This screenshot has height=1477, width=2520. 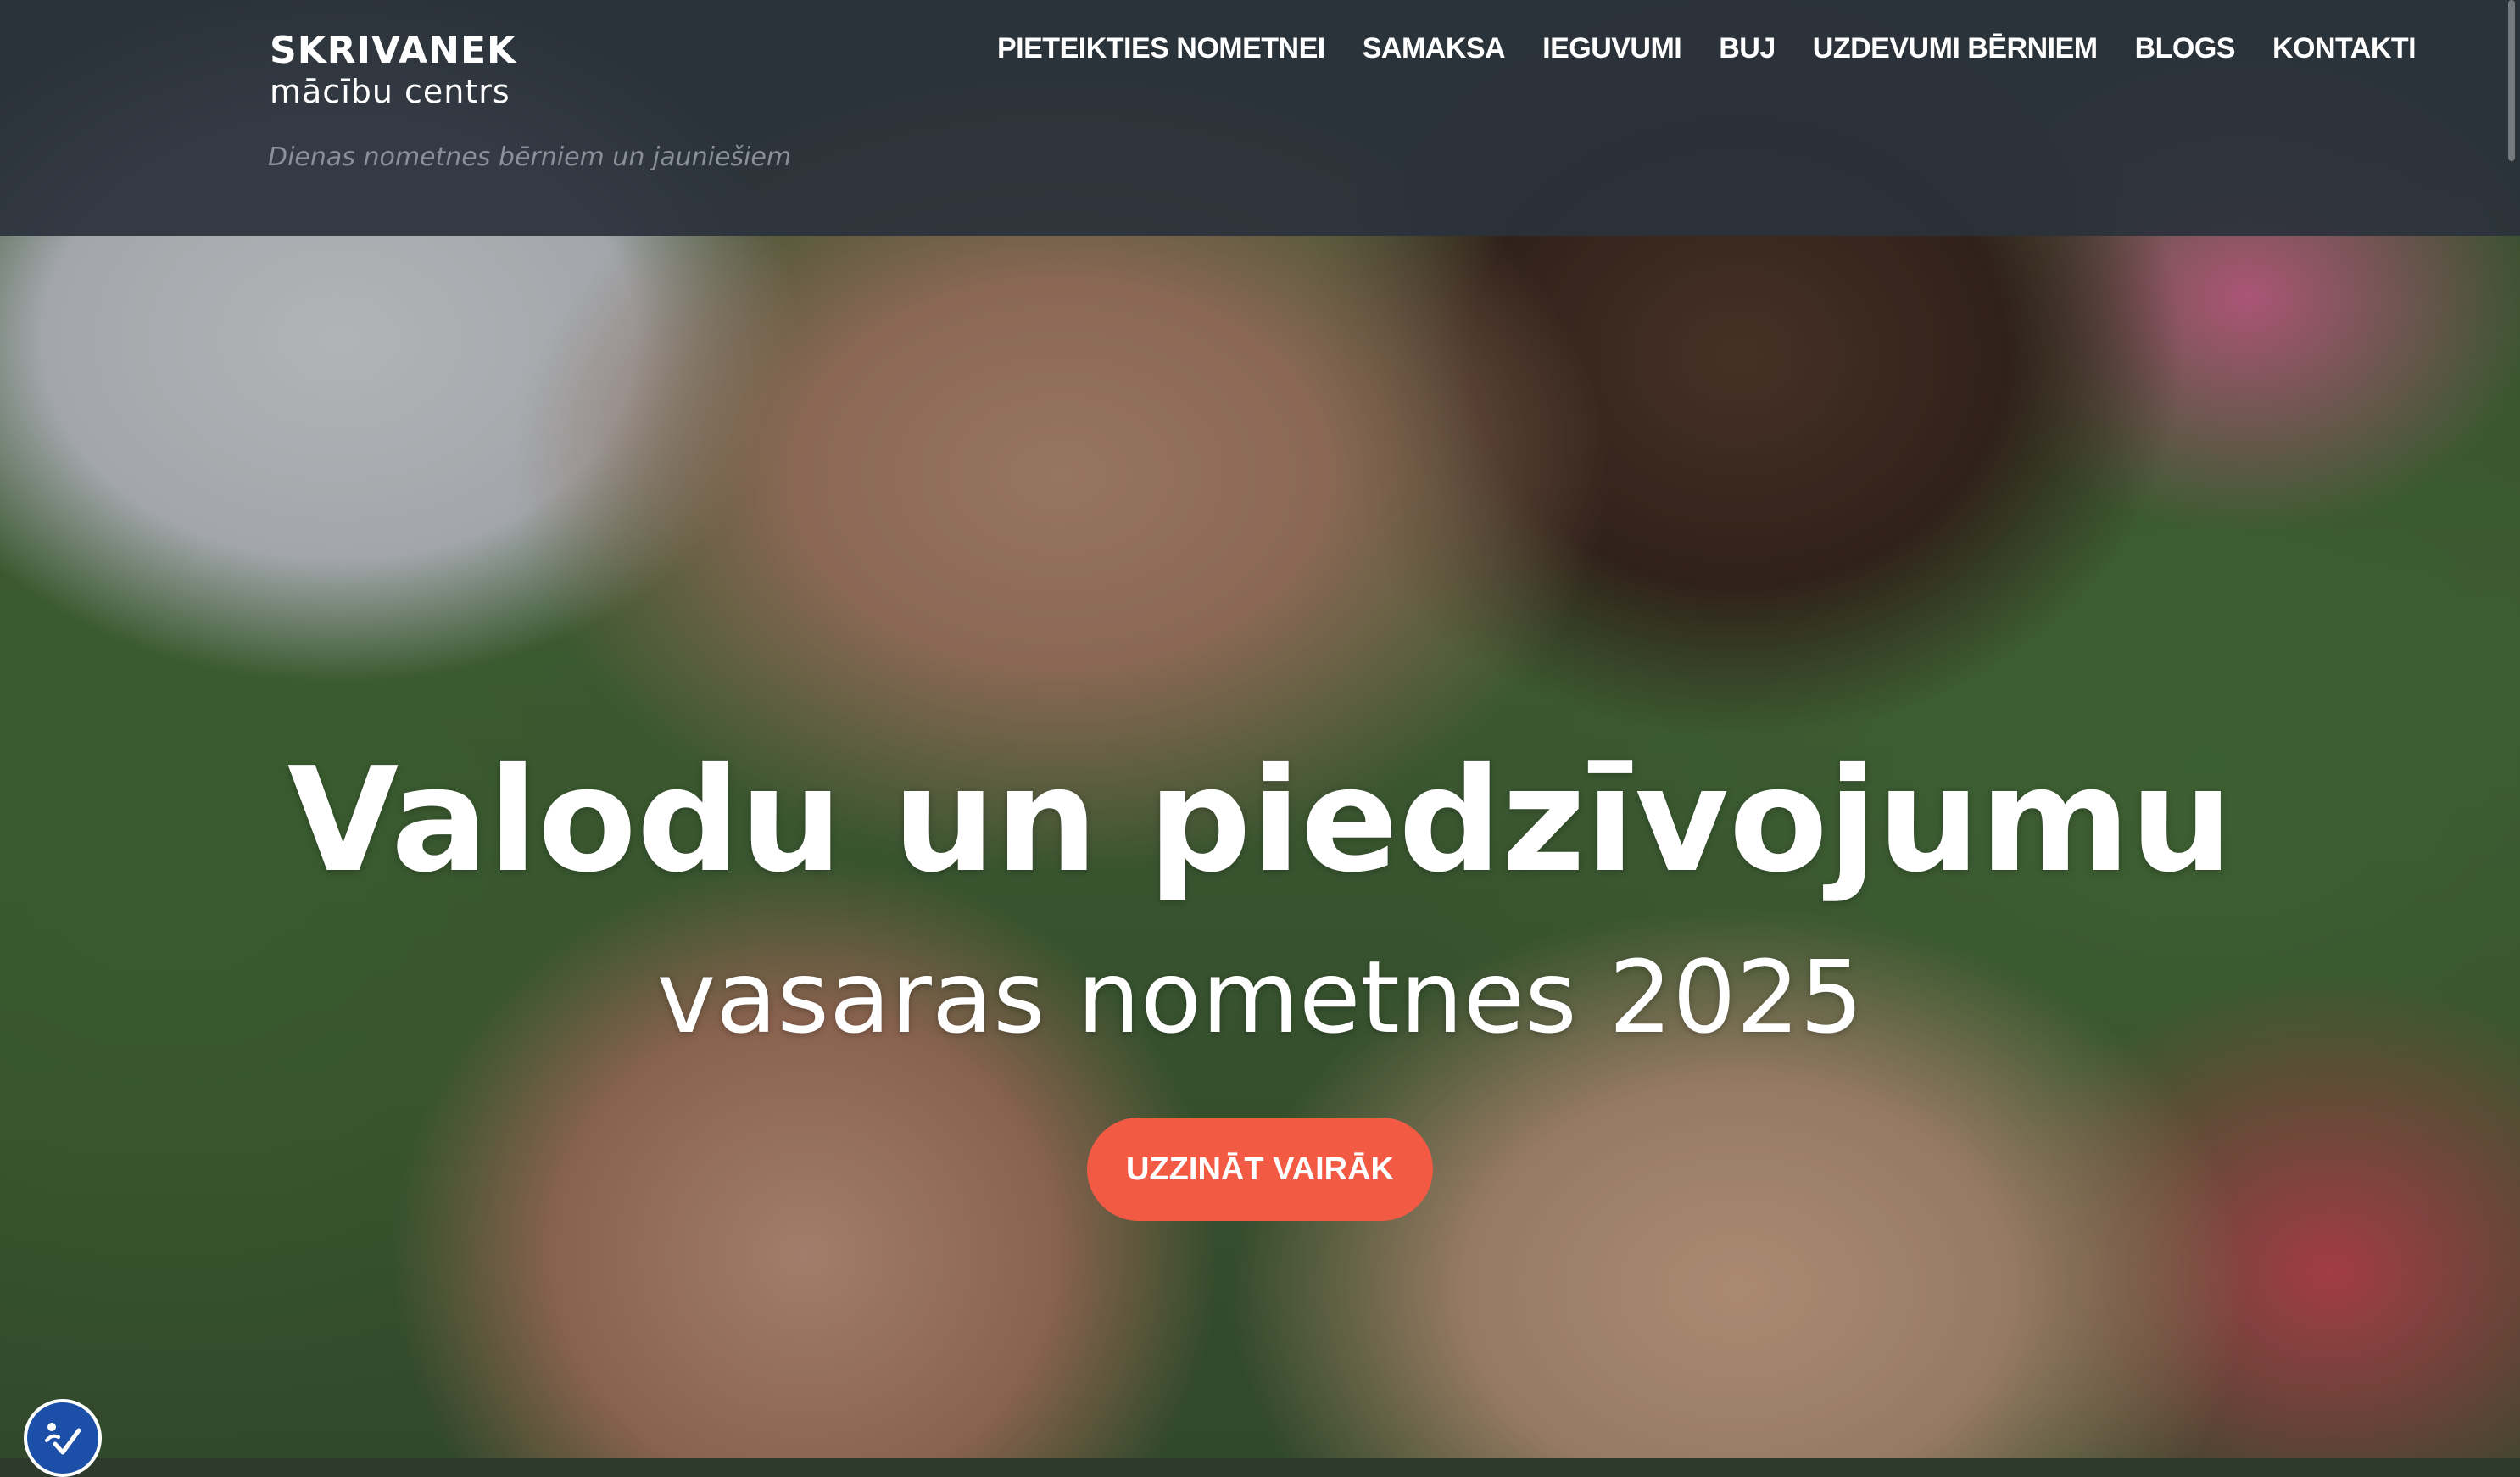 I want to click on nav-item-pieteikties-nometnei: PIETEIKTIES NOMETNEI, so click(x=1161, y=48).